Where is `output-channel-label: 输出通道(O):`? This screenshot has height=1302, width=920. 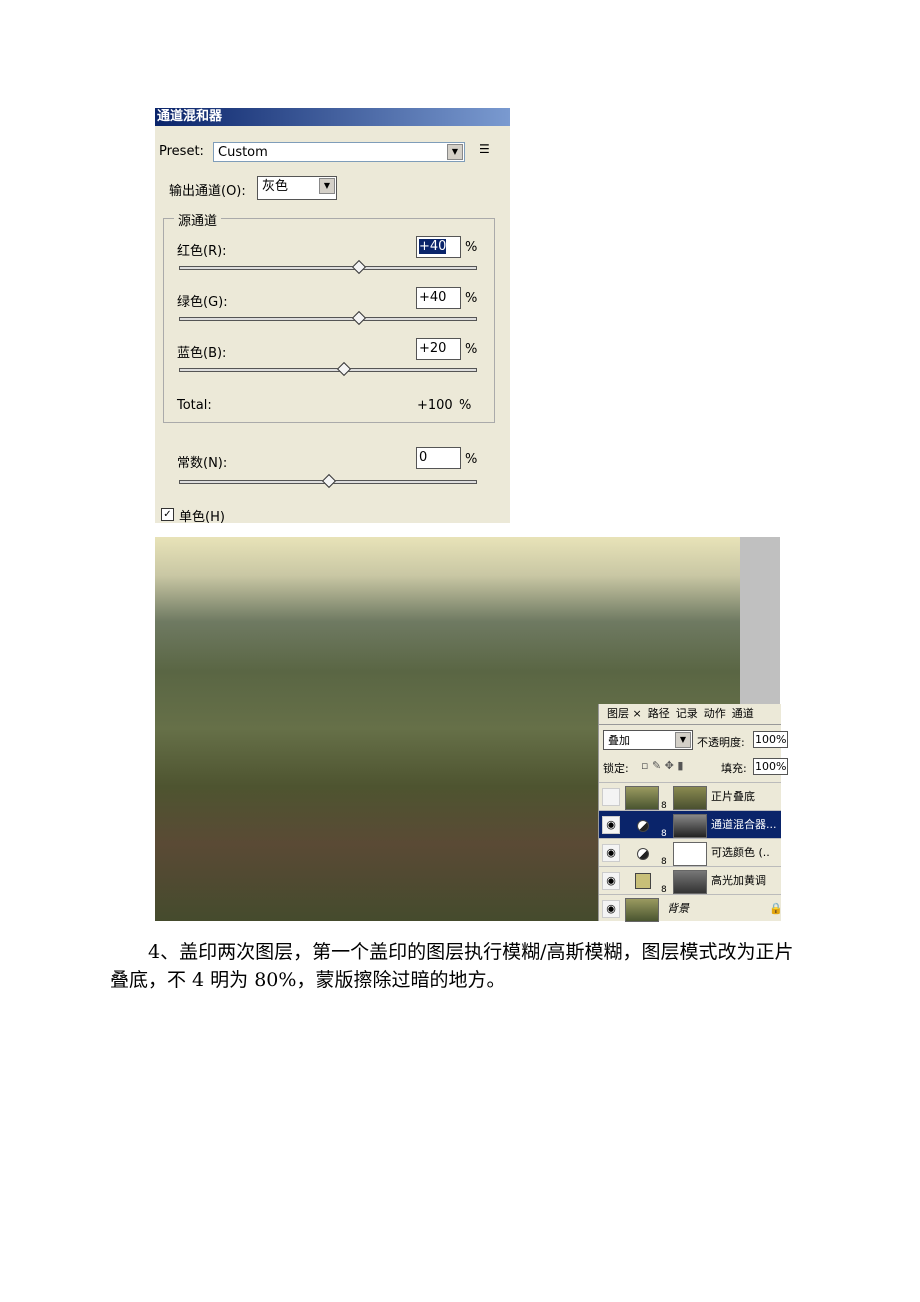
output-channel-label: 输出通道(O): is located at coordinates (207, 191).